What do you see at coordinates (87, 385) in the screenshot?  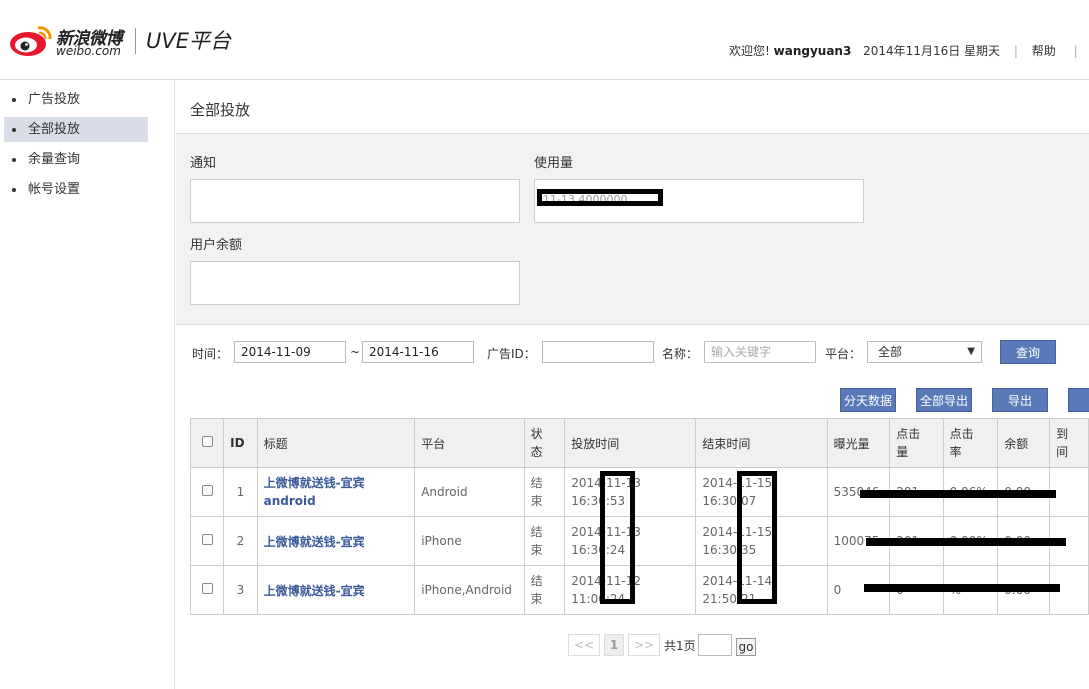 I see `sidebar: 广告投放 全部投放 余量查询 帐号设置` at bounding box center [87, 385].